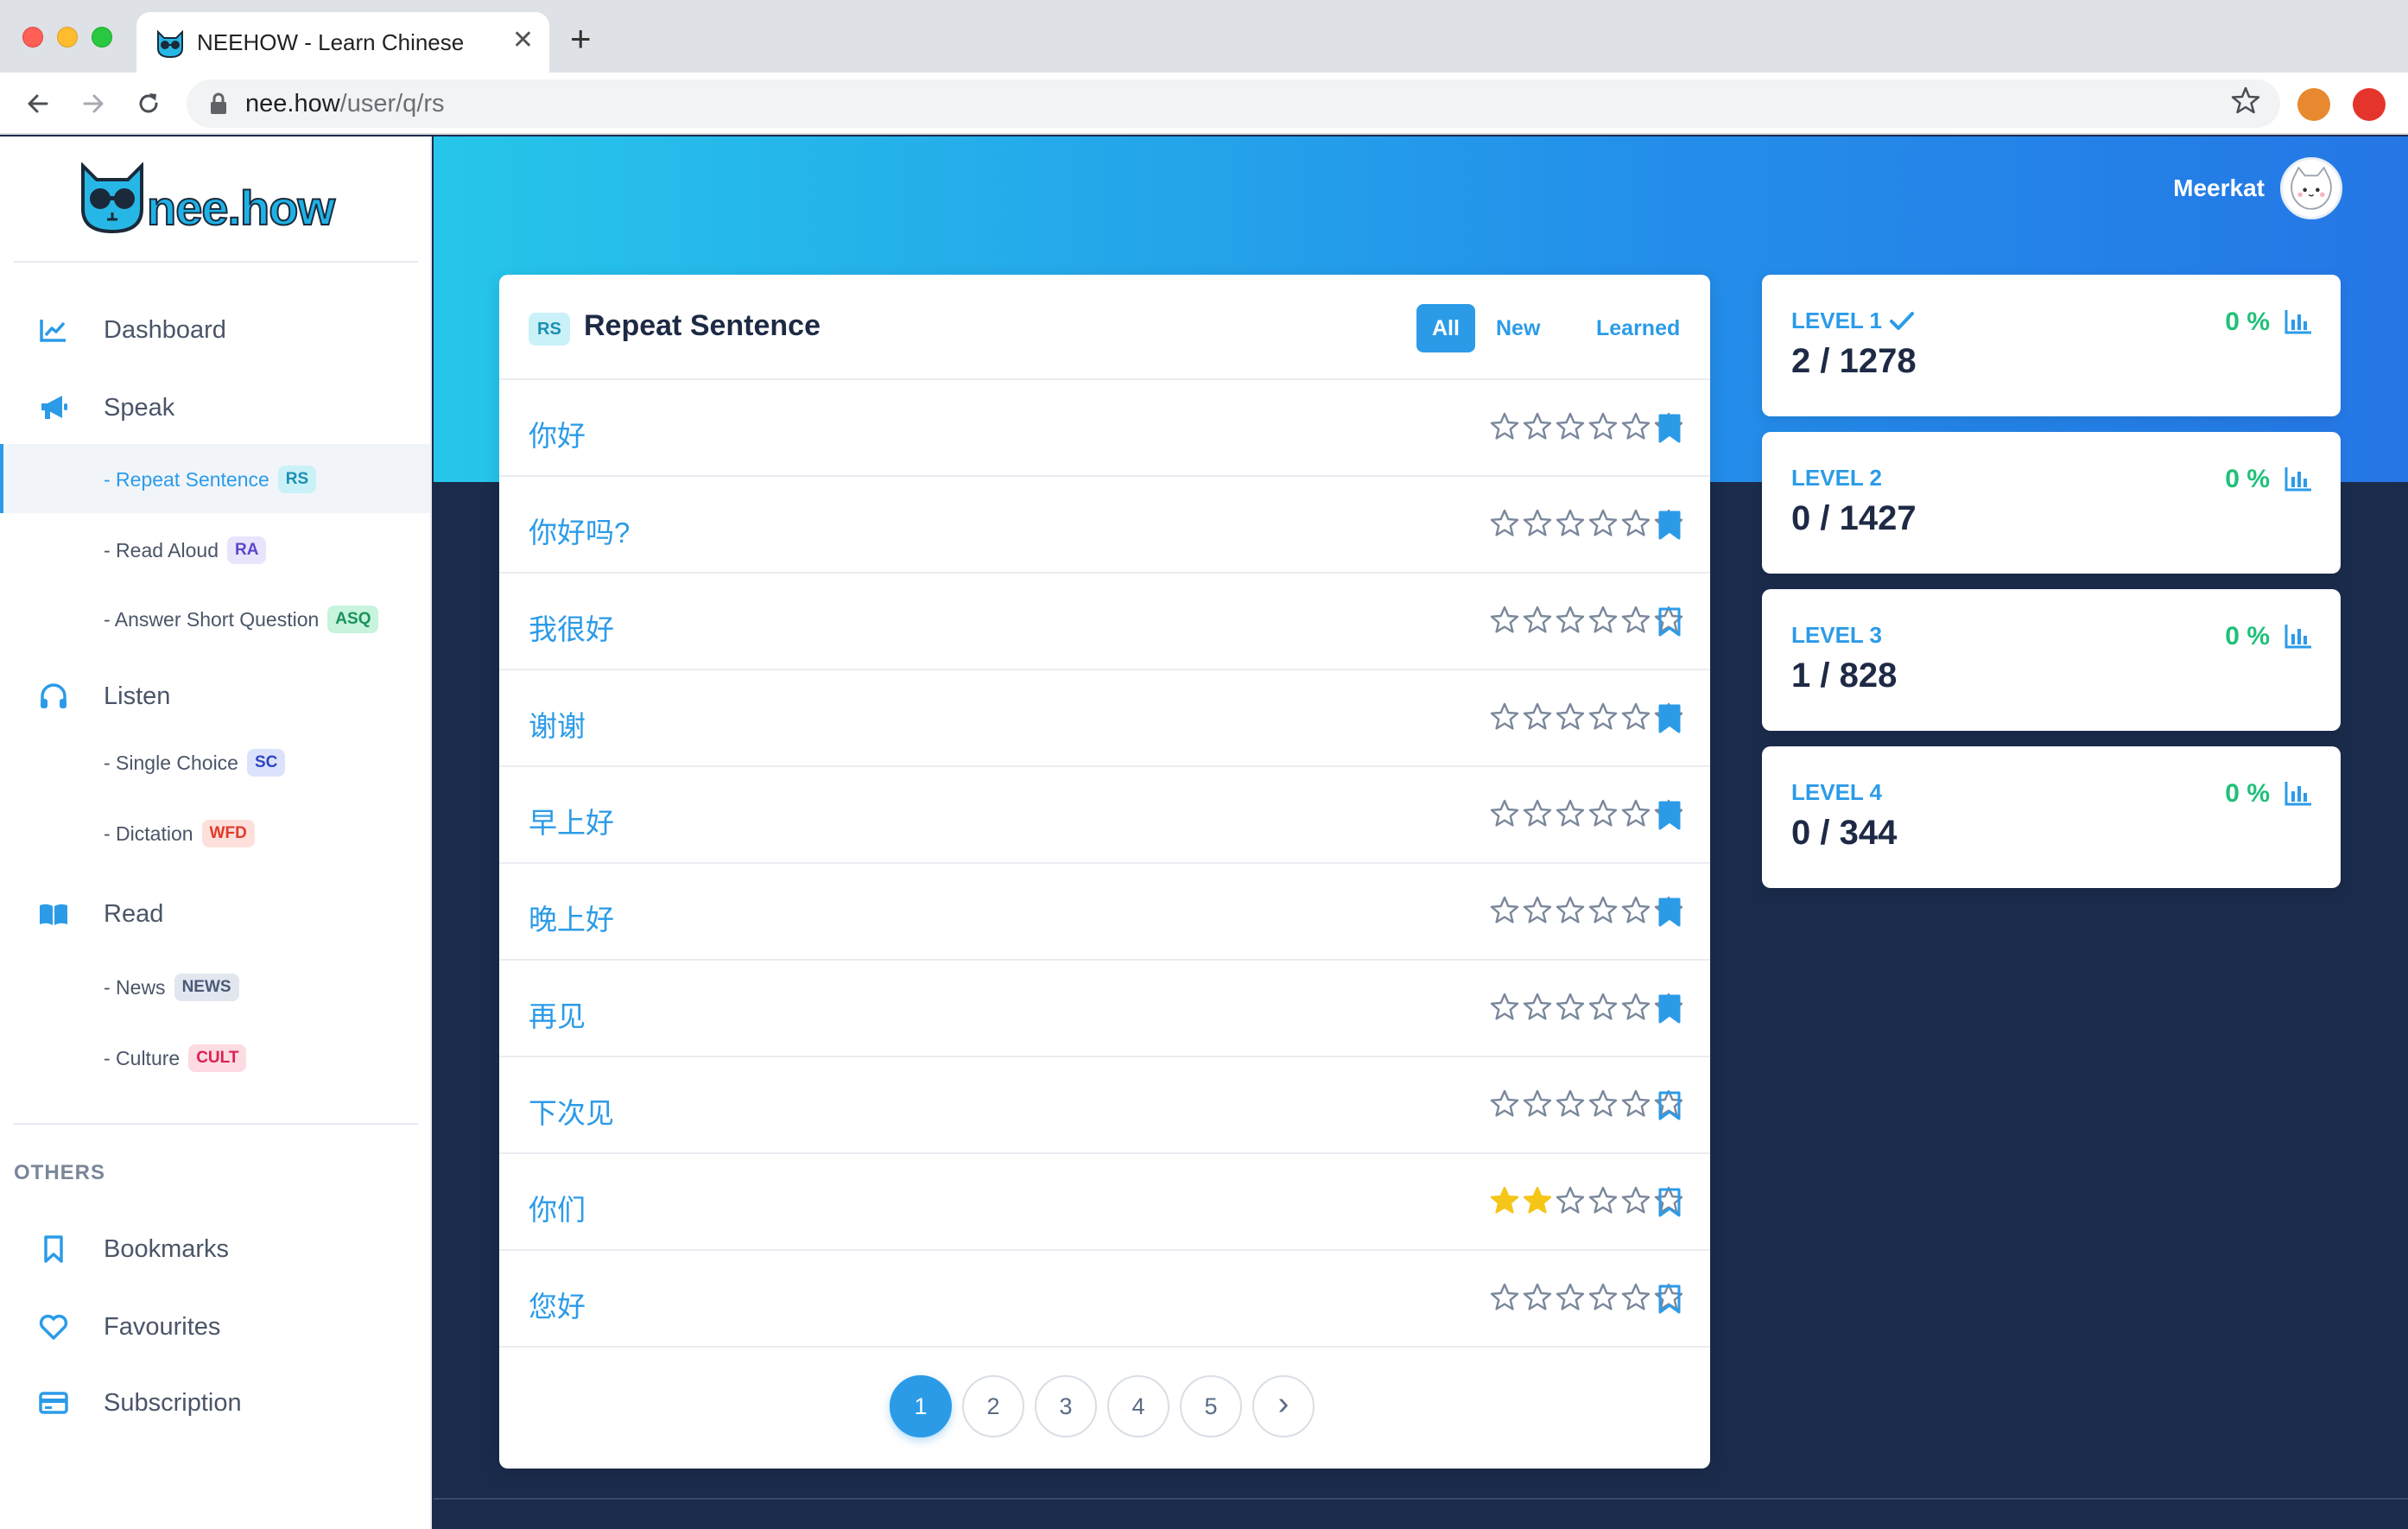 The image size is (2408, 1529). What do you see at coordinates (67, 37) in the screenshot?
I see `minimize-window-button` at bounding box center [67, 37].